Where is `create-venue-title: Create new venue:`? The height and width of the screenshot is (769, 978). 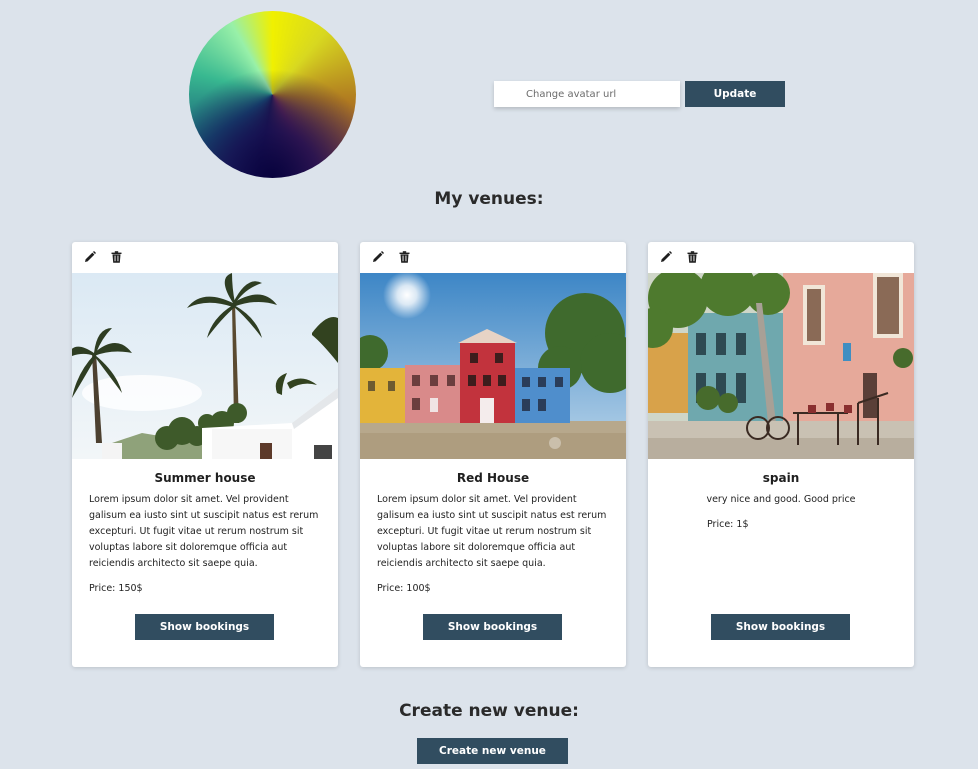 create-venue-title: Create new venue: is located at coordinates (489, 711).